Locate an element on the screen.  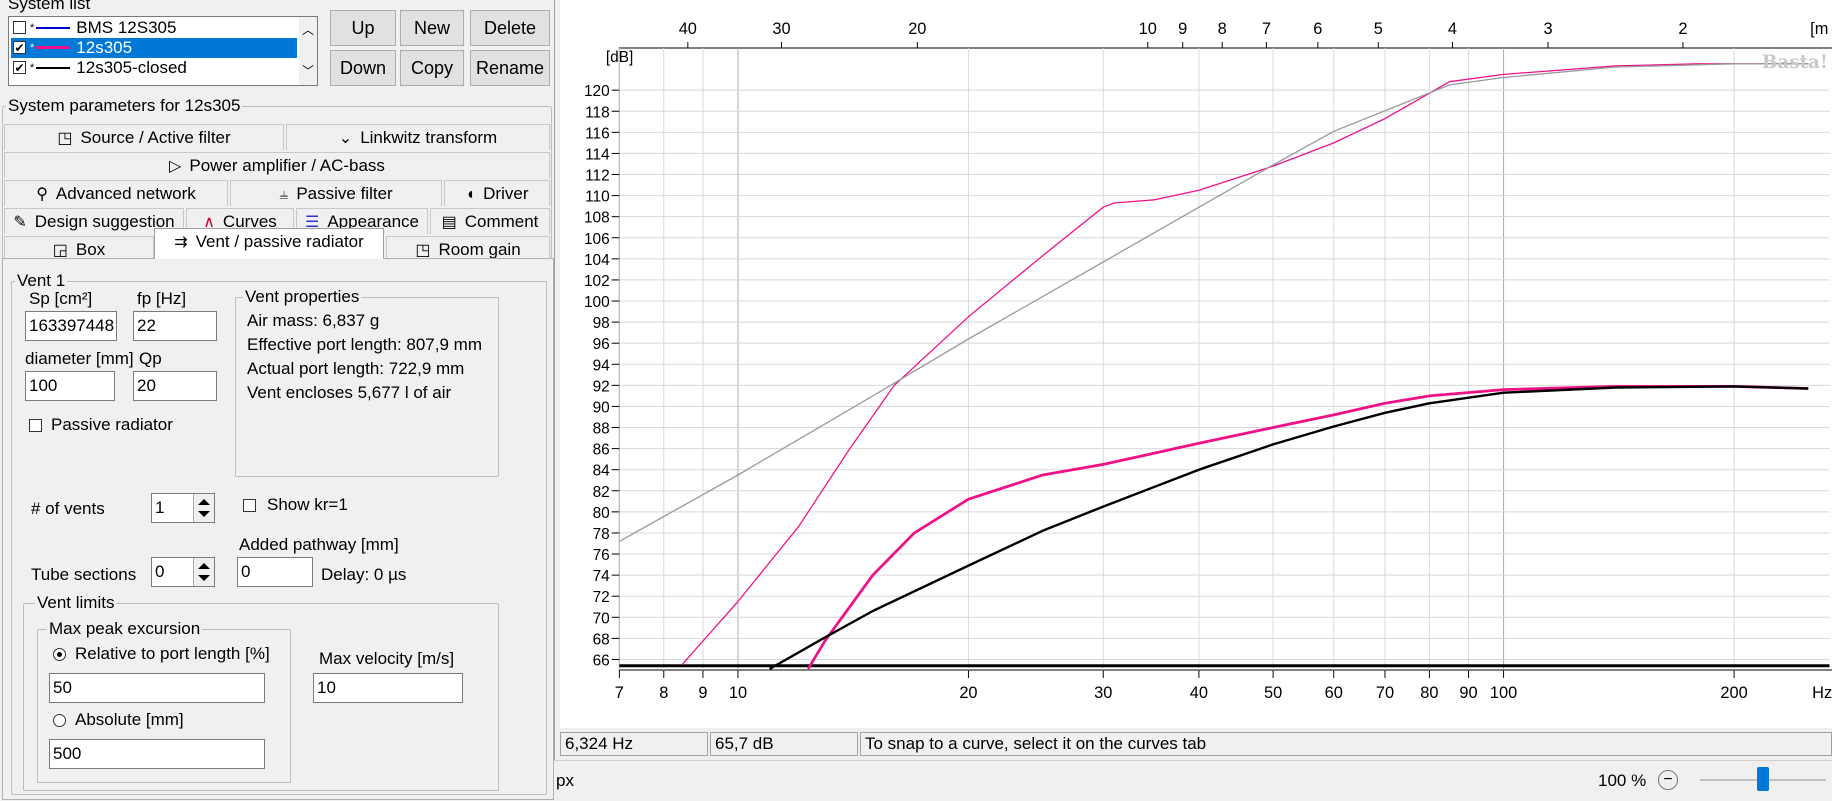
system-list-item: ✔ * 12s305-closed is located at coordinates (154, 68).